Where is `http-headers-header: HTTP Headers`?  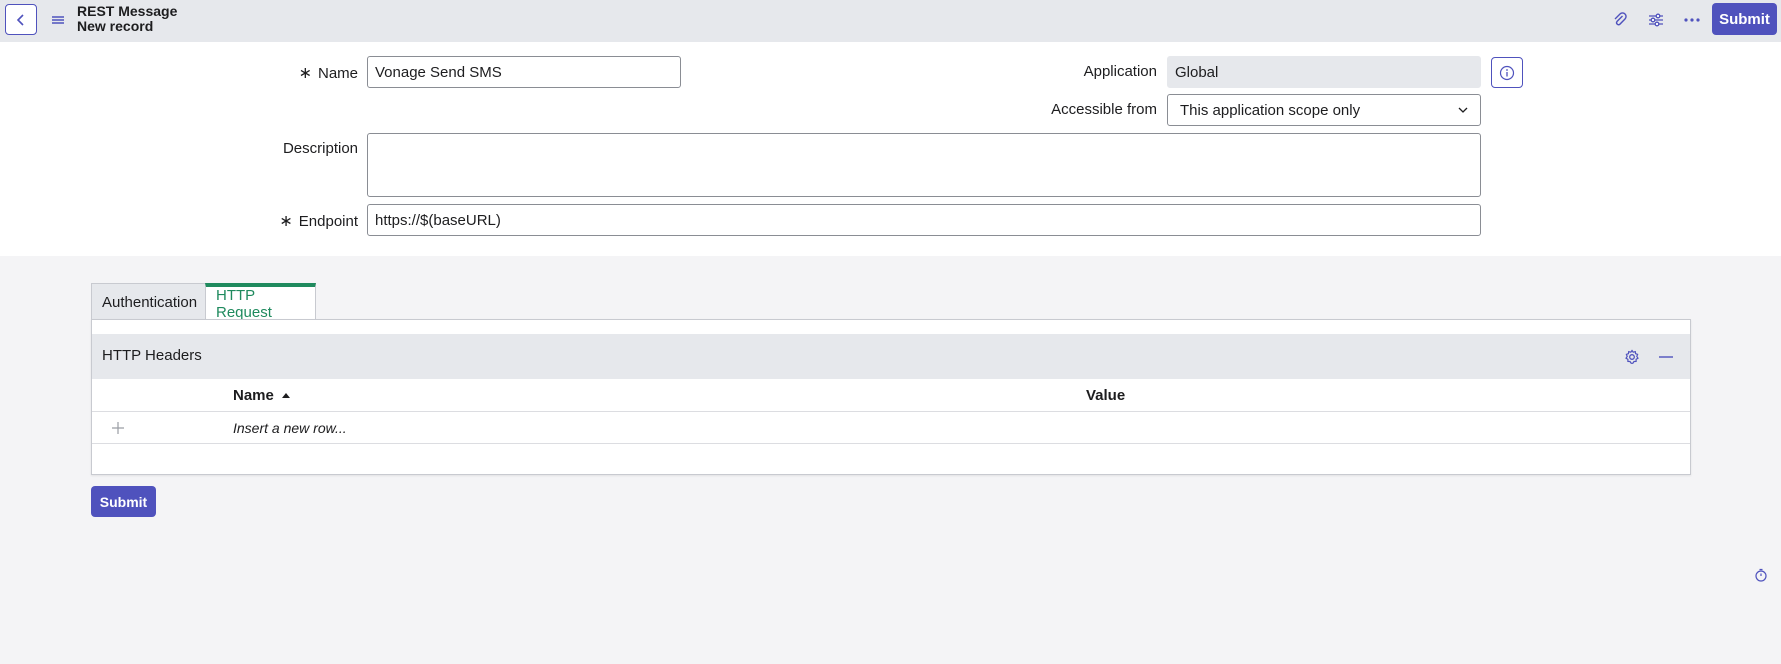 http-headers-header: HTTP Headers is located at coordinates (891, 356).